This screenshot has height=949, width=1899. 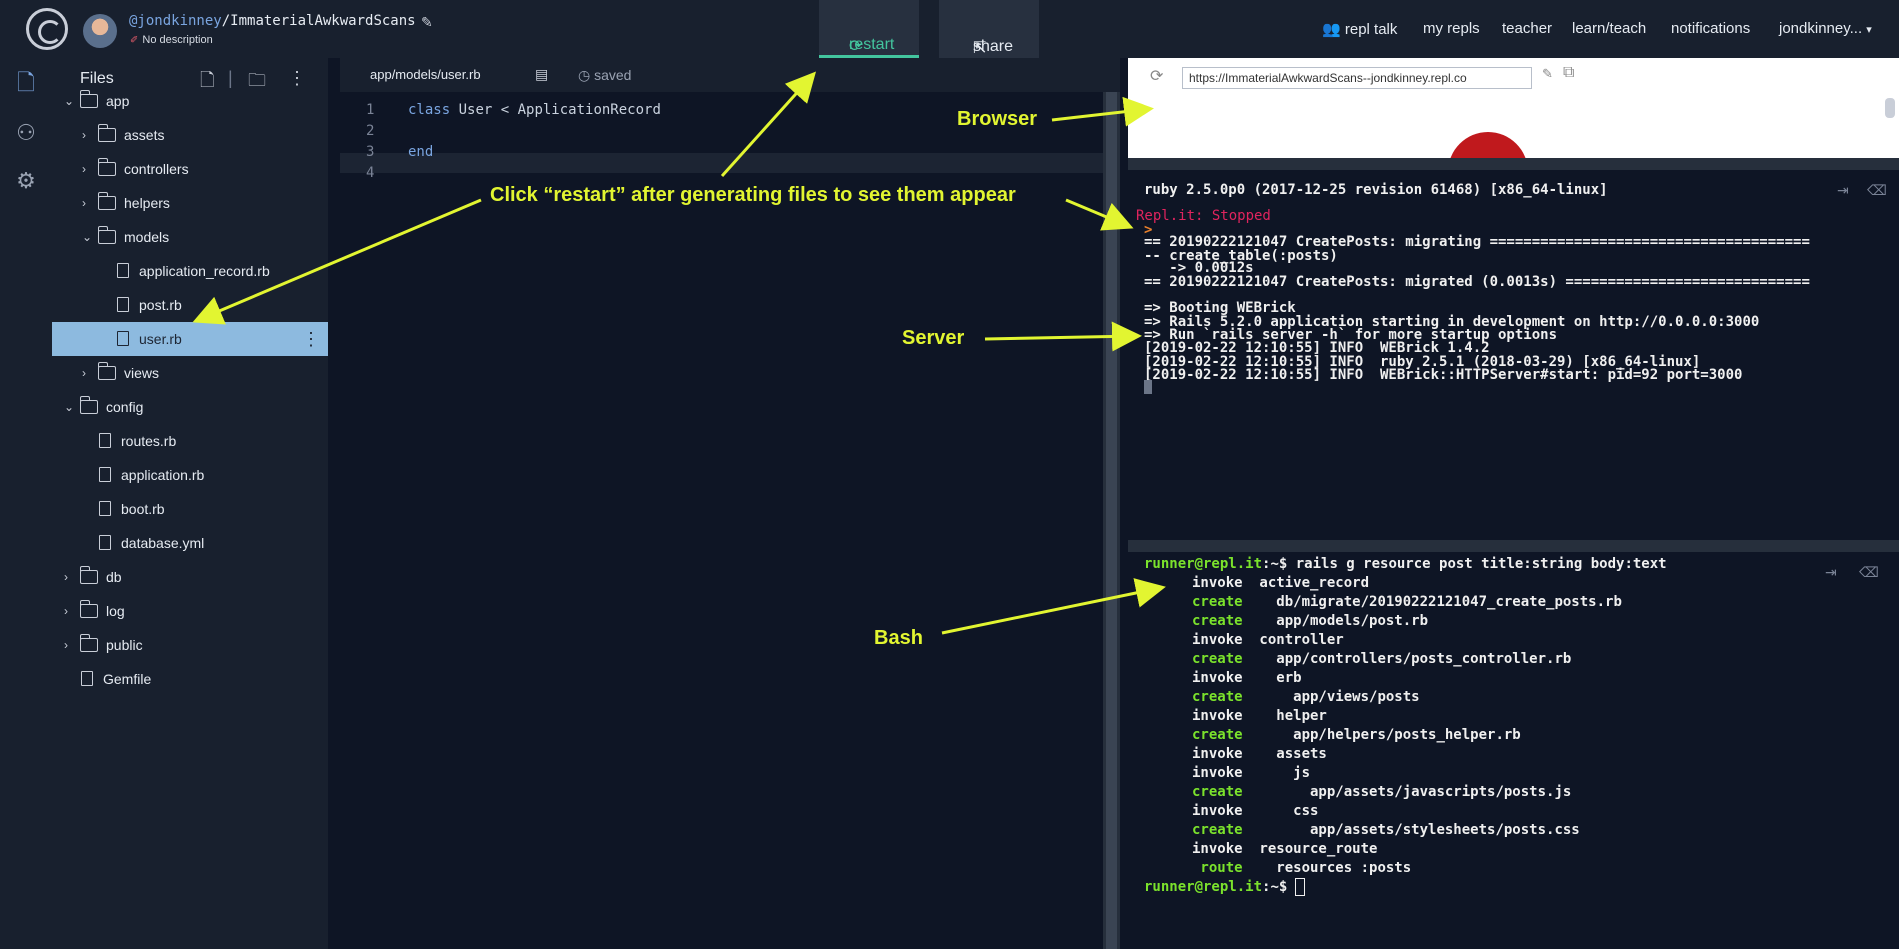 I want to click on open-in-new-tab-icon: ⧉, so click(x=1568, y=73).